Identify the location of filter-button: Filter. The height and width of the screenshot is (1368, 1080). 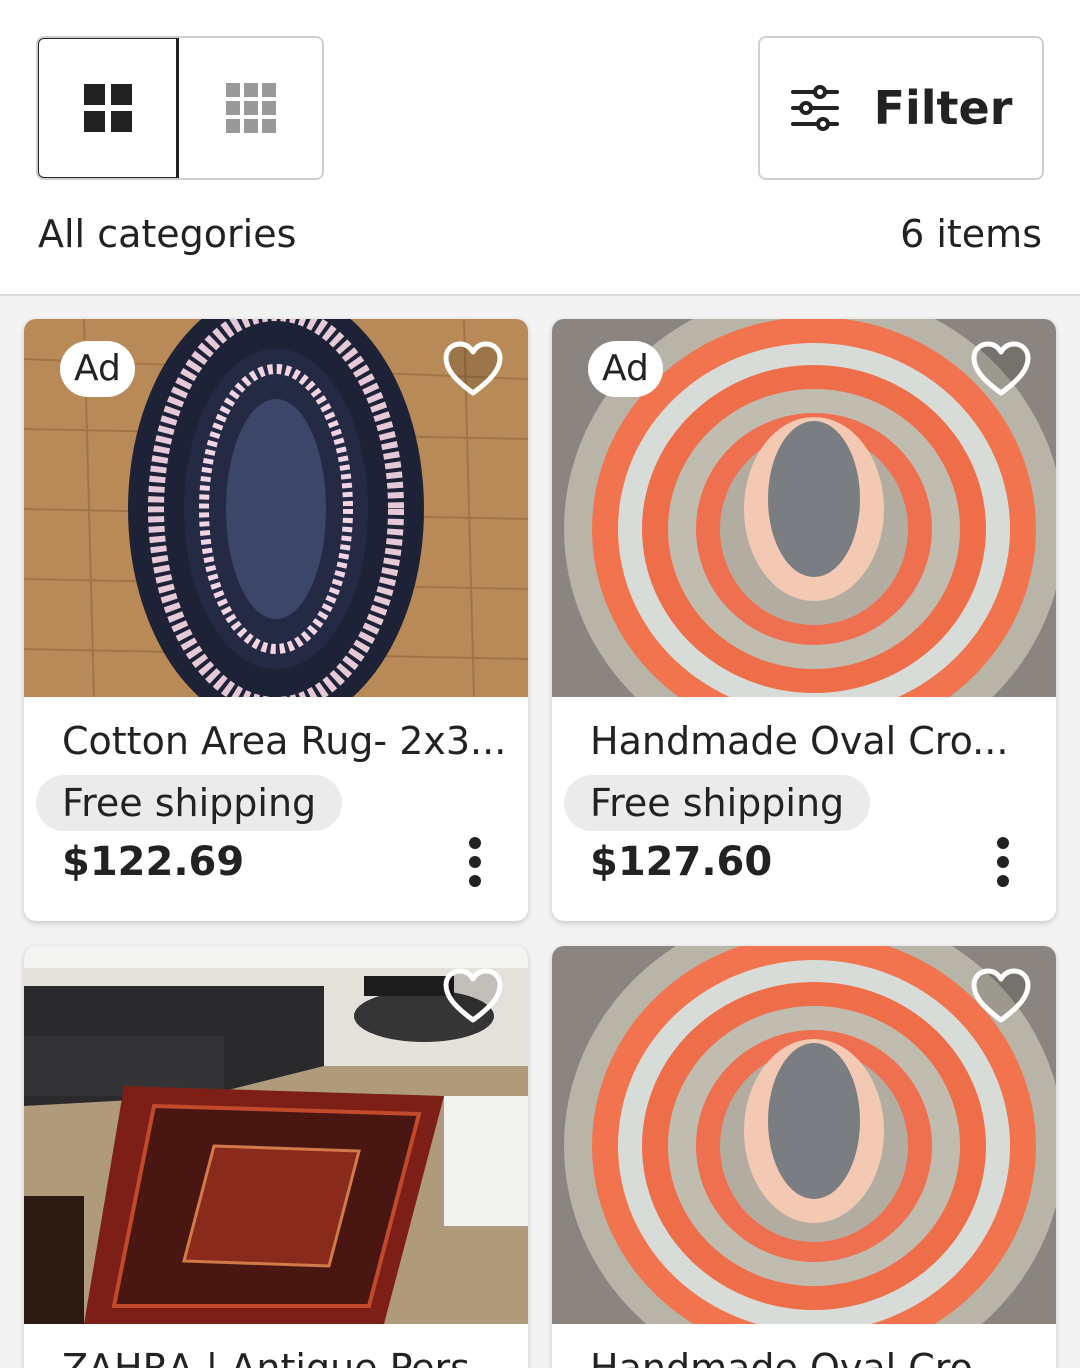
(901, 108).